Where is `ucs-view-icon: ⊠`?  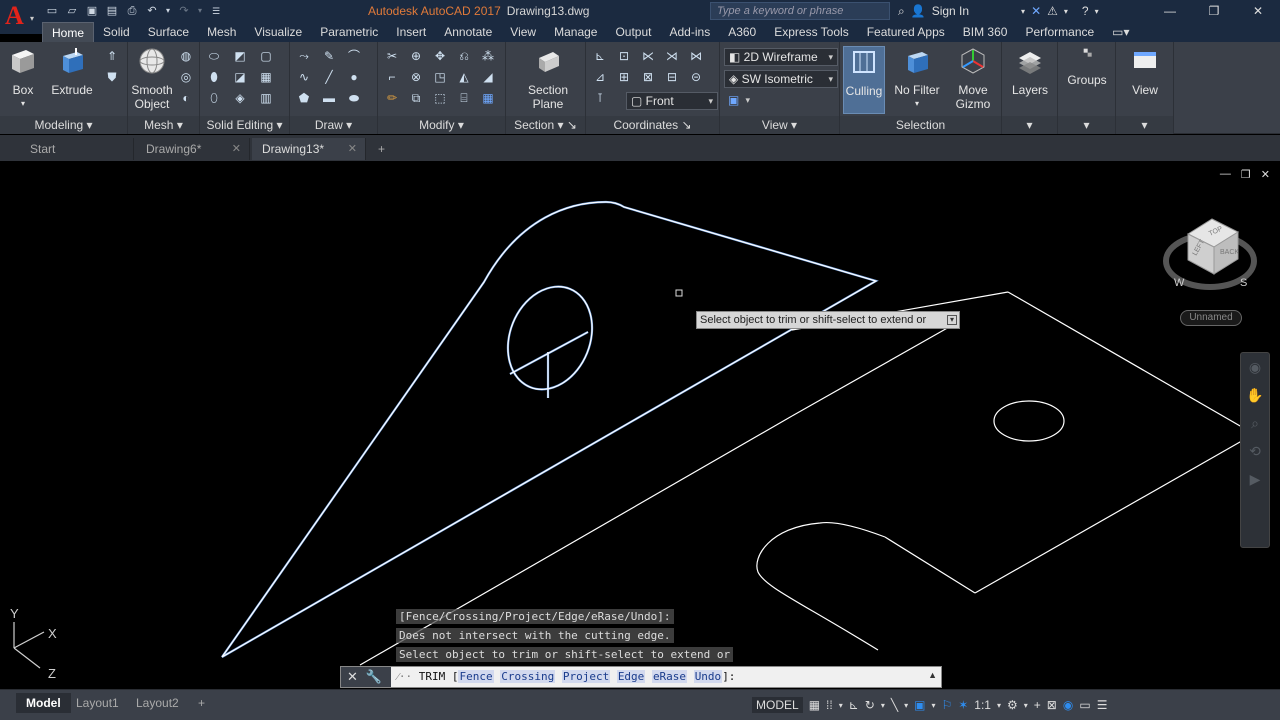
ucs-view-icon: ⊠ is located at coordinates (648, 77).